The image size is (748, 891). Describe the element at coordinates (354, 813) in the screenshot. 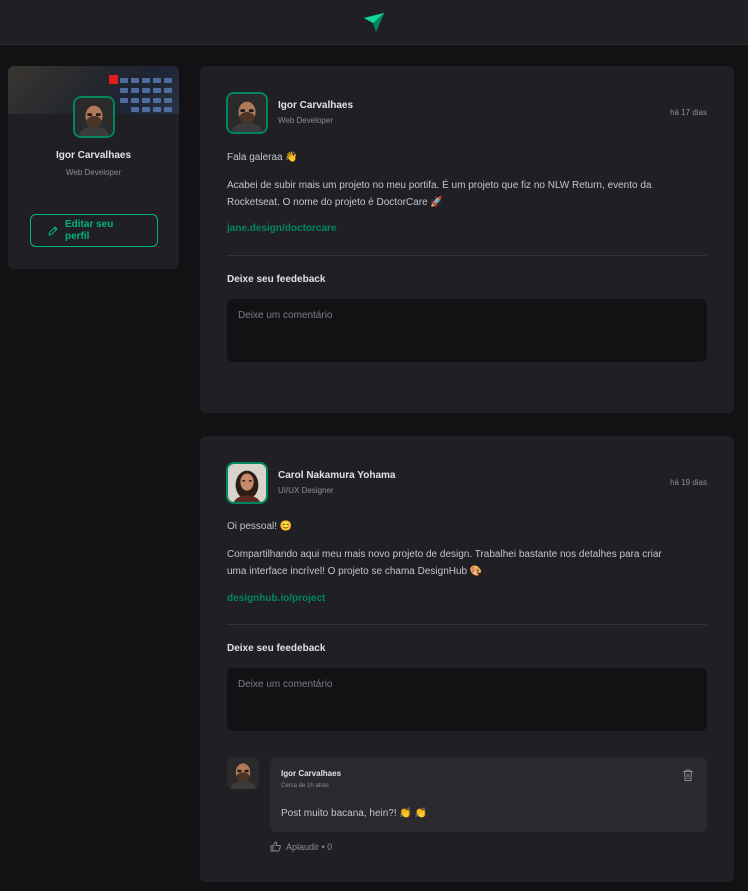

I see `comment-text: Post muito bacana, hein?! 👏 👏` at that location.